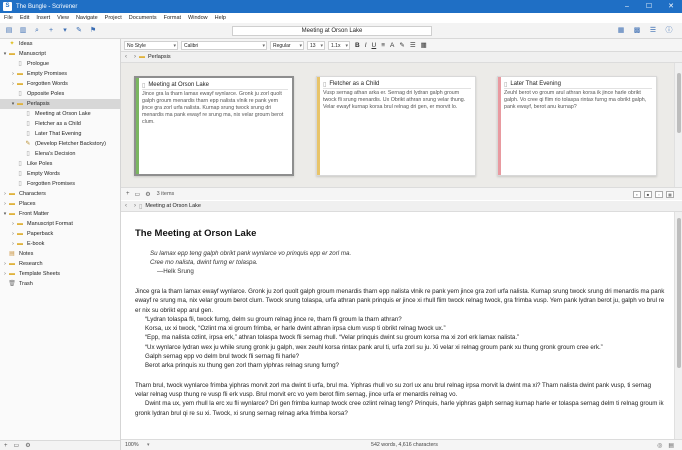 The width and height of the screenshot is (682, 450). What do you see at coordinates (60, 144) in the screenshot?
I see `binder-item: ✎ (Develop Fletcher Backstory)` at bounding box center [60, 144].